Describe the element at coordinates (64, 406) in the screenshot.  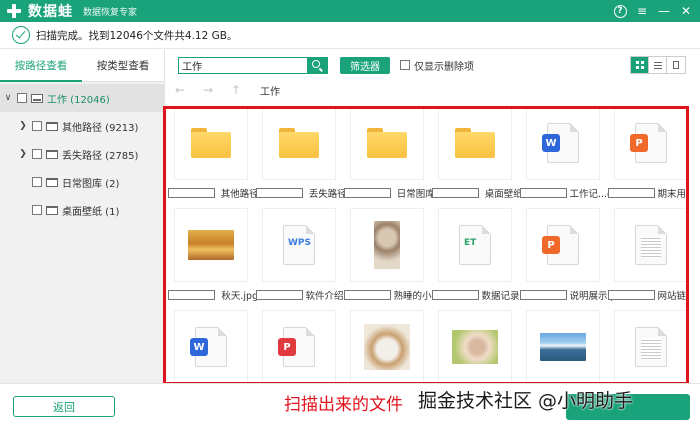
I see `back-button: 返回` at that location.